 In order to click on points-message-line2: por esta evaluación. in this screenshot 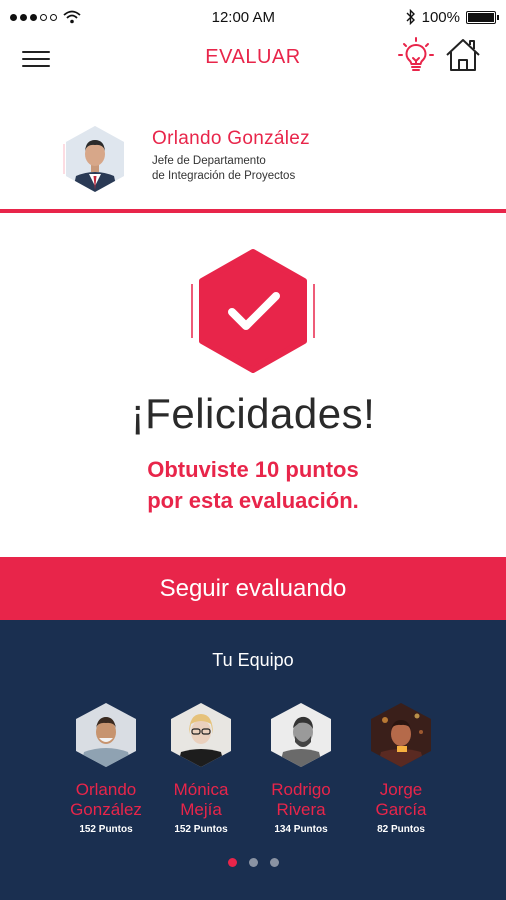, I will do `click(253, 500)`.